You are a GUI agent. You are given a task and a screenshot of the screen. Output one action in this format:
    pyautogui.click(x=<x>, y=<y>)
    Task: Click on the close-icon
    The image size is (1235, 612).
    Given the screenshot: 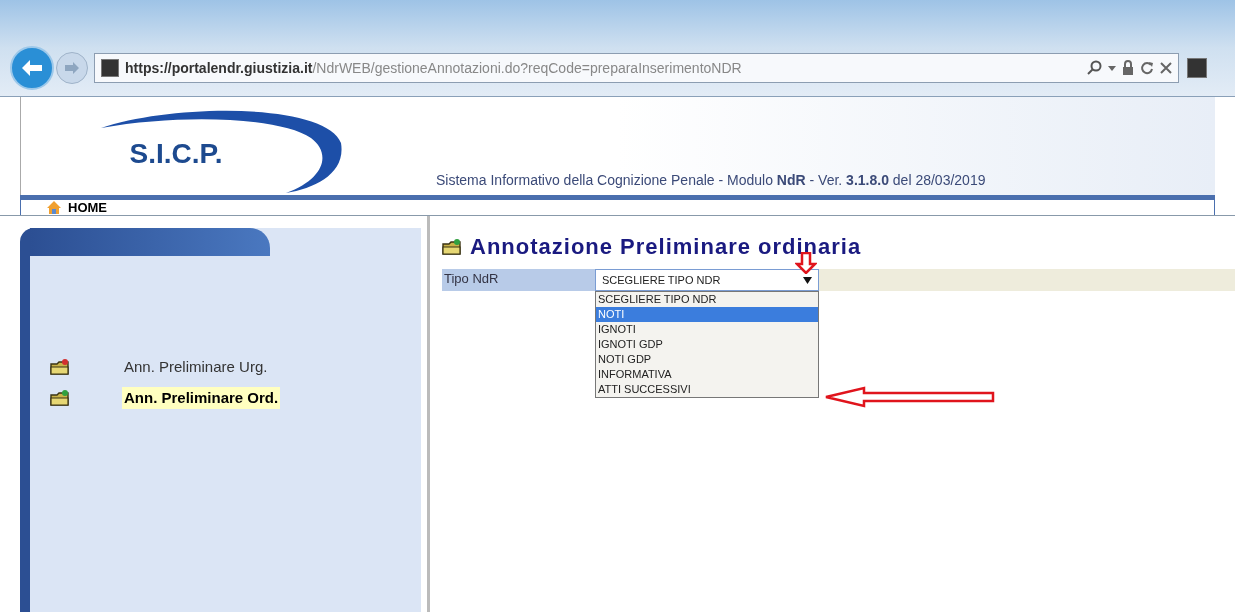 What is the action you would take?
    pyautogui.click(x=1166, y=68)
    